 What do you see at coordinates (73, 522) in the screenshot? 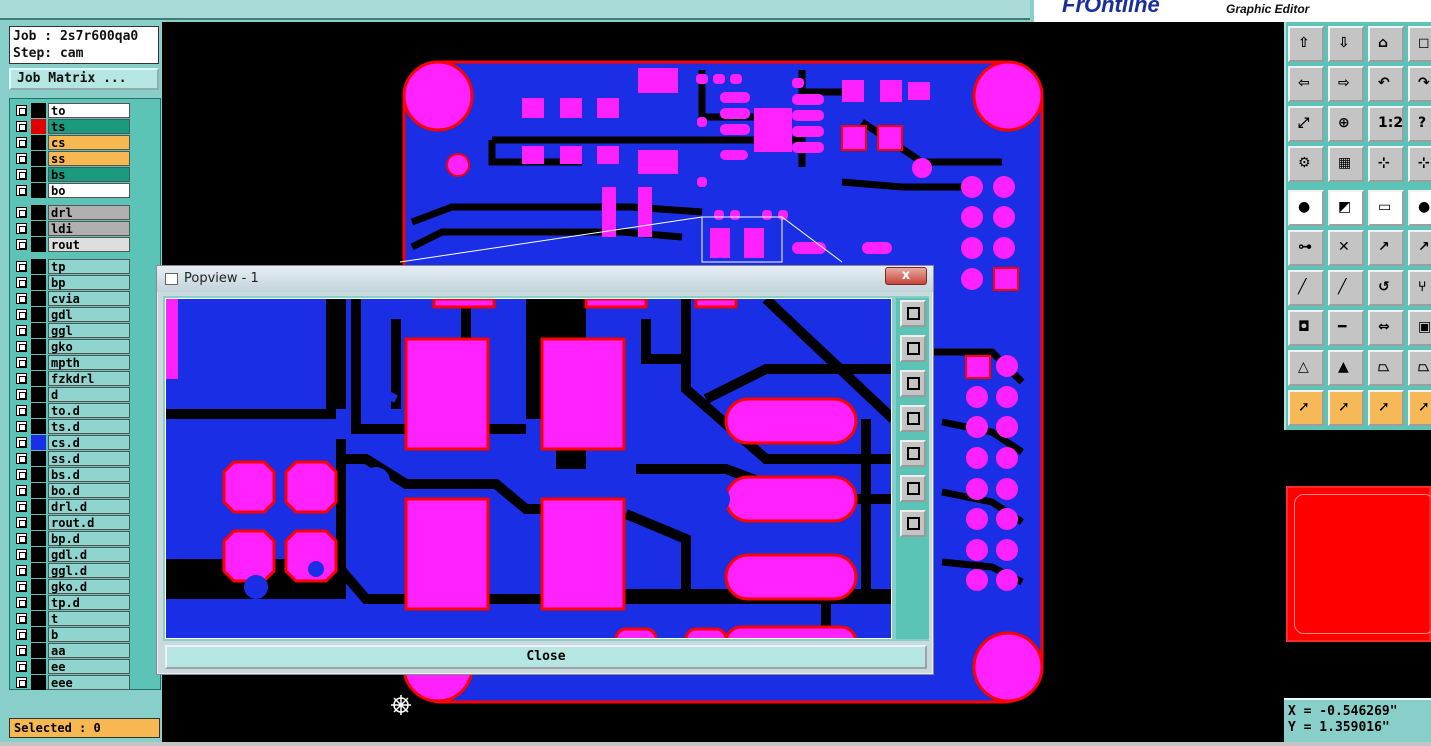
I see `layer-row-rout-d: rout.d` at bounding box center [73, 522].